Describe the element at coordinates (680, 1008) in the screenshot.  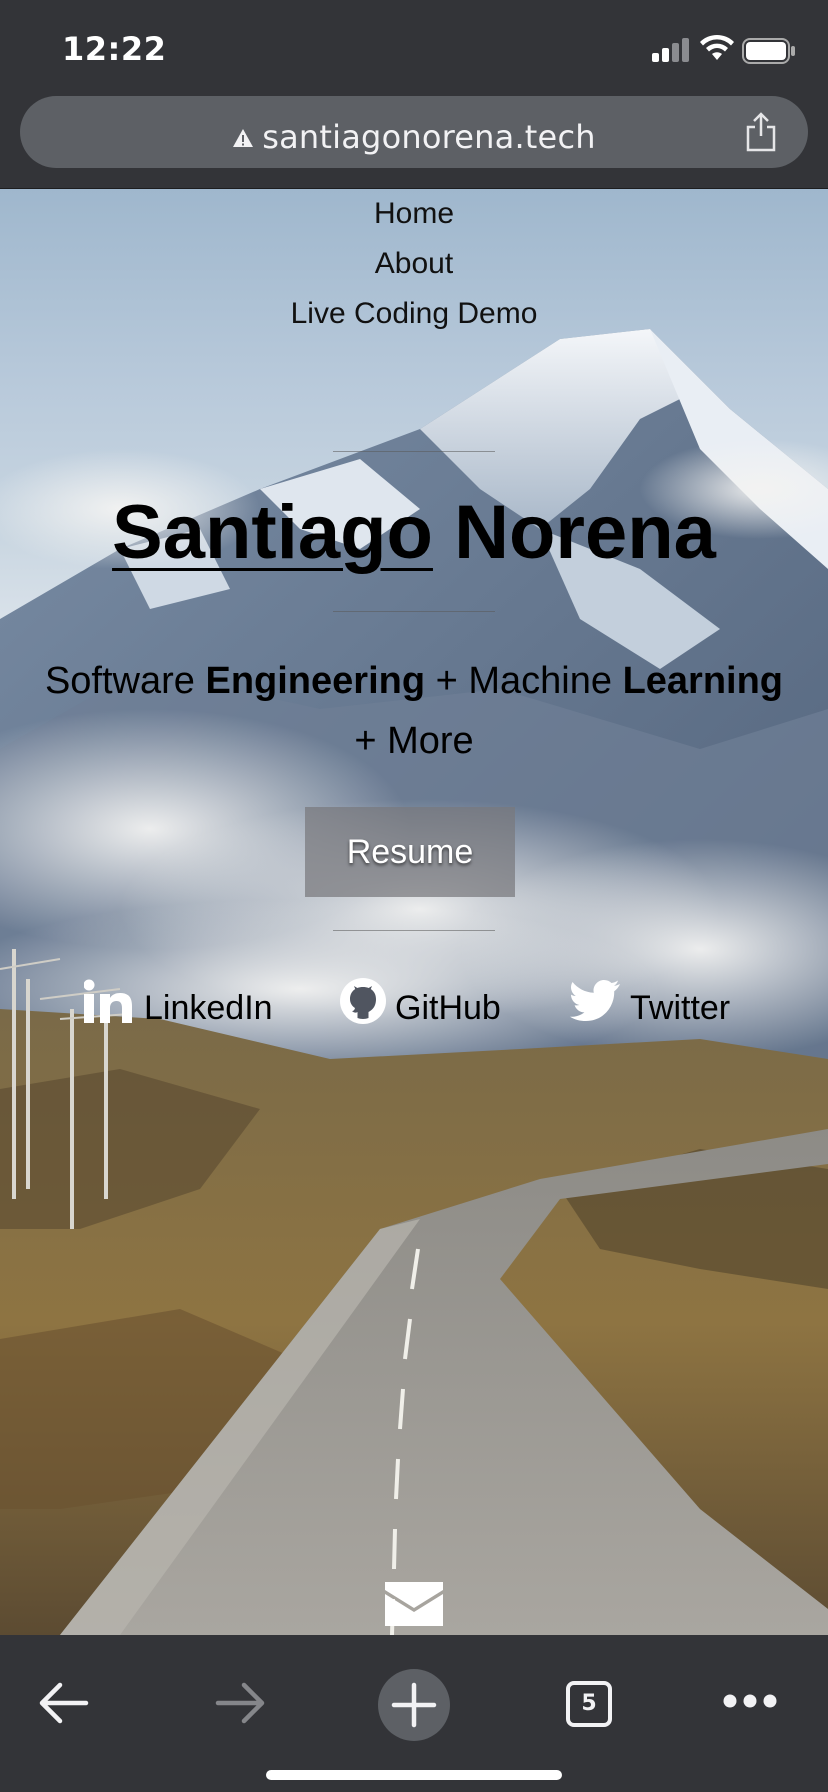
I see `twitter-label: Twitter` at that location.